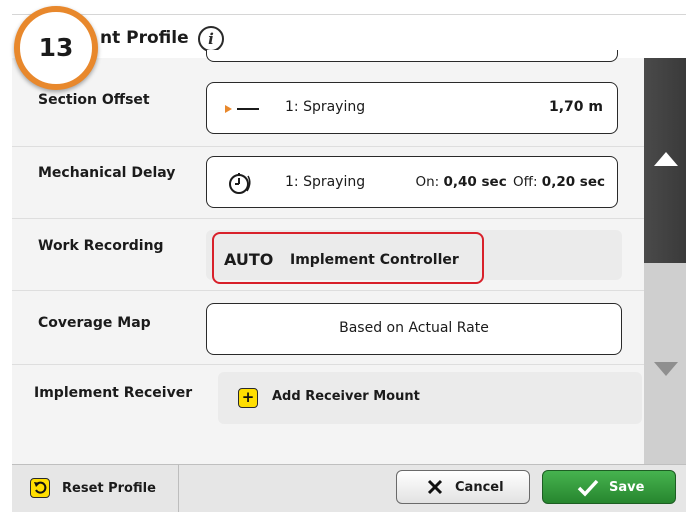 This screenshot has width=686, height=512. What do you see at coordinates (374, 260) in the screenshot?
I see `work-recording-source: Implement Controller` at bounding box center [374, 260].